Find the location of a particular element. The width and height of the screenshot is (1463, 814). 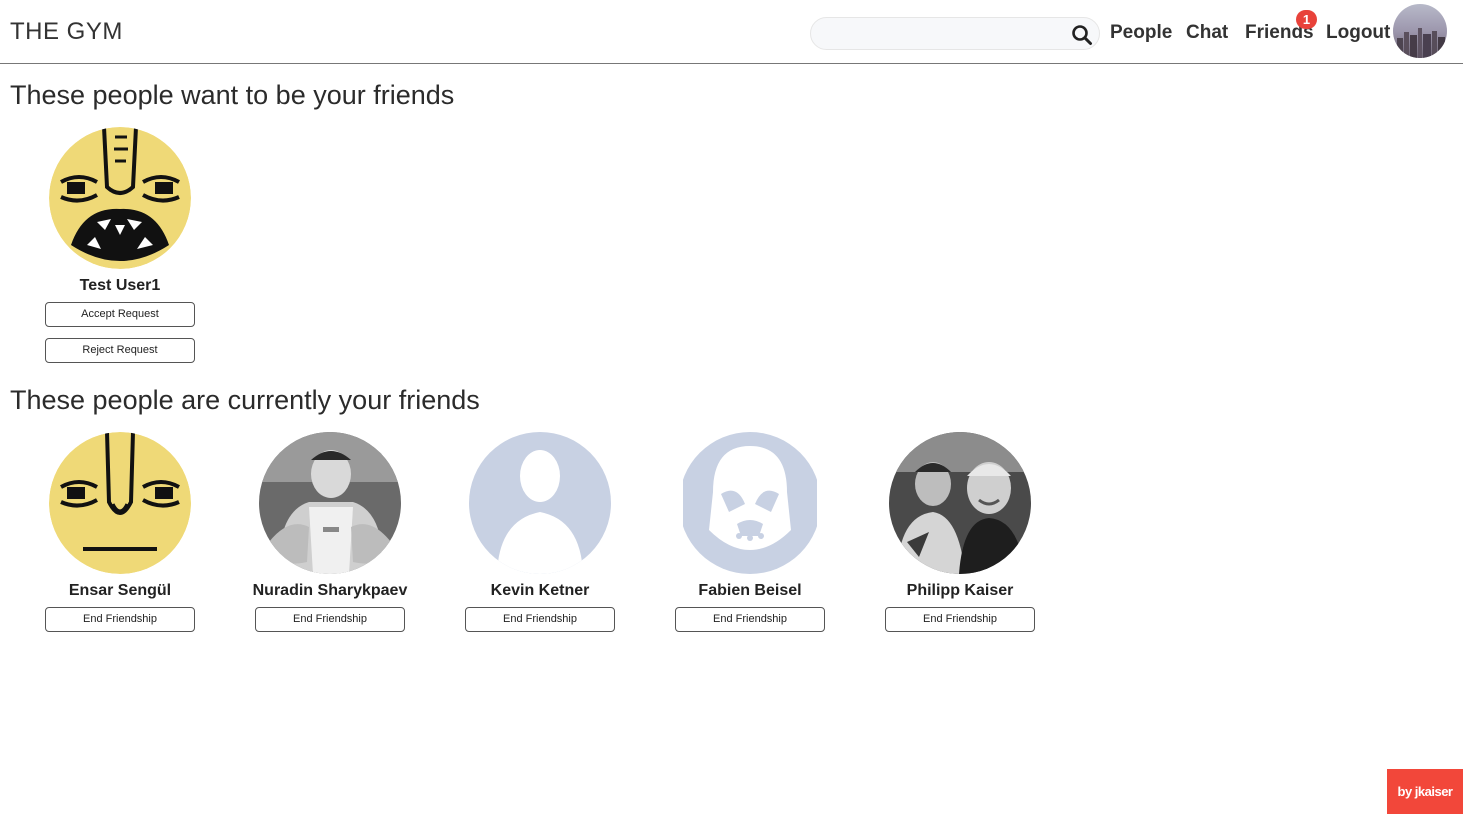

search-box is located at coordinates (955, 33).